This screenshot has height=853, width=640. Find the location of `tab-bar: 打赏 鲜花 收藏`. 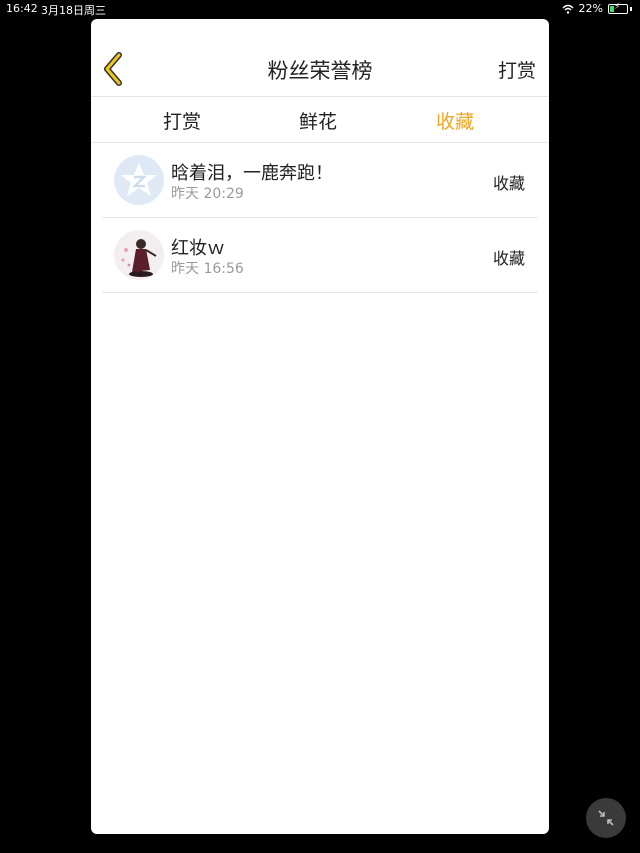

tab-bar: 打赏 鲜花 收藏 is located at coordinates (320, 120).